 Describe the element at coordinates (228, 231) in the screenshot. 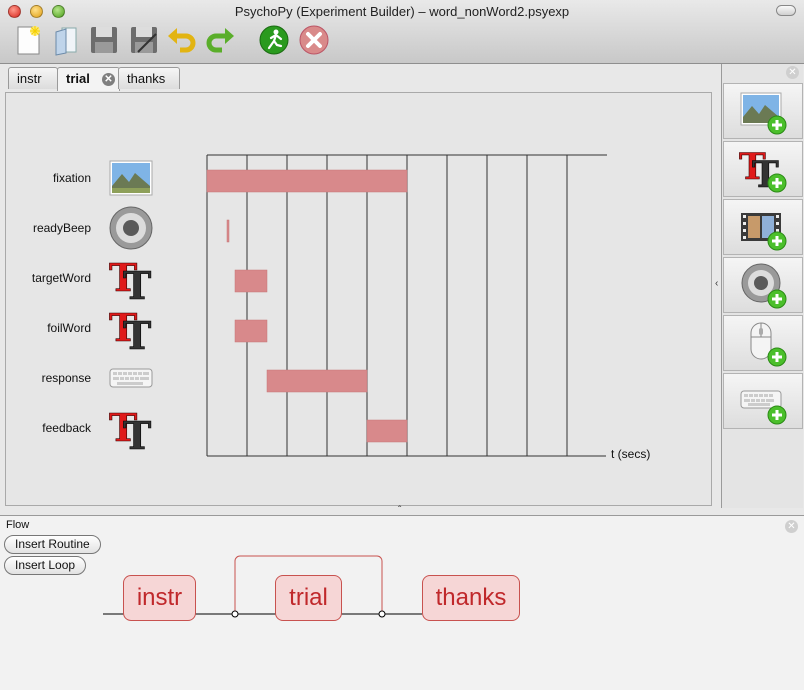

I see `timeline-bar-readyBeep` at that location.